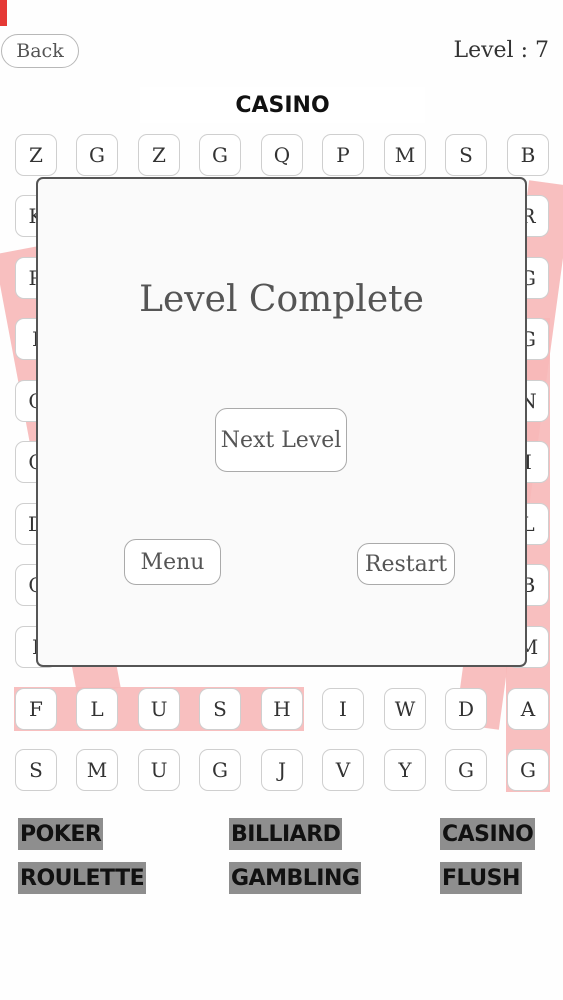  What do you see at coordinates (466, 709) in the screenshot?
I see `grid-cell: D` at bounding box center [466, 709].